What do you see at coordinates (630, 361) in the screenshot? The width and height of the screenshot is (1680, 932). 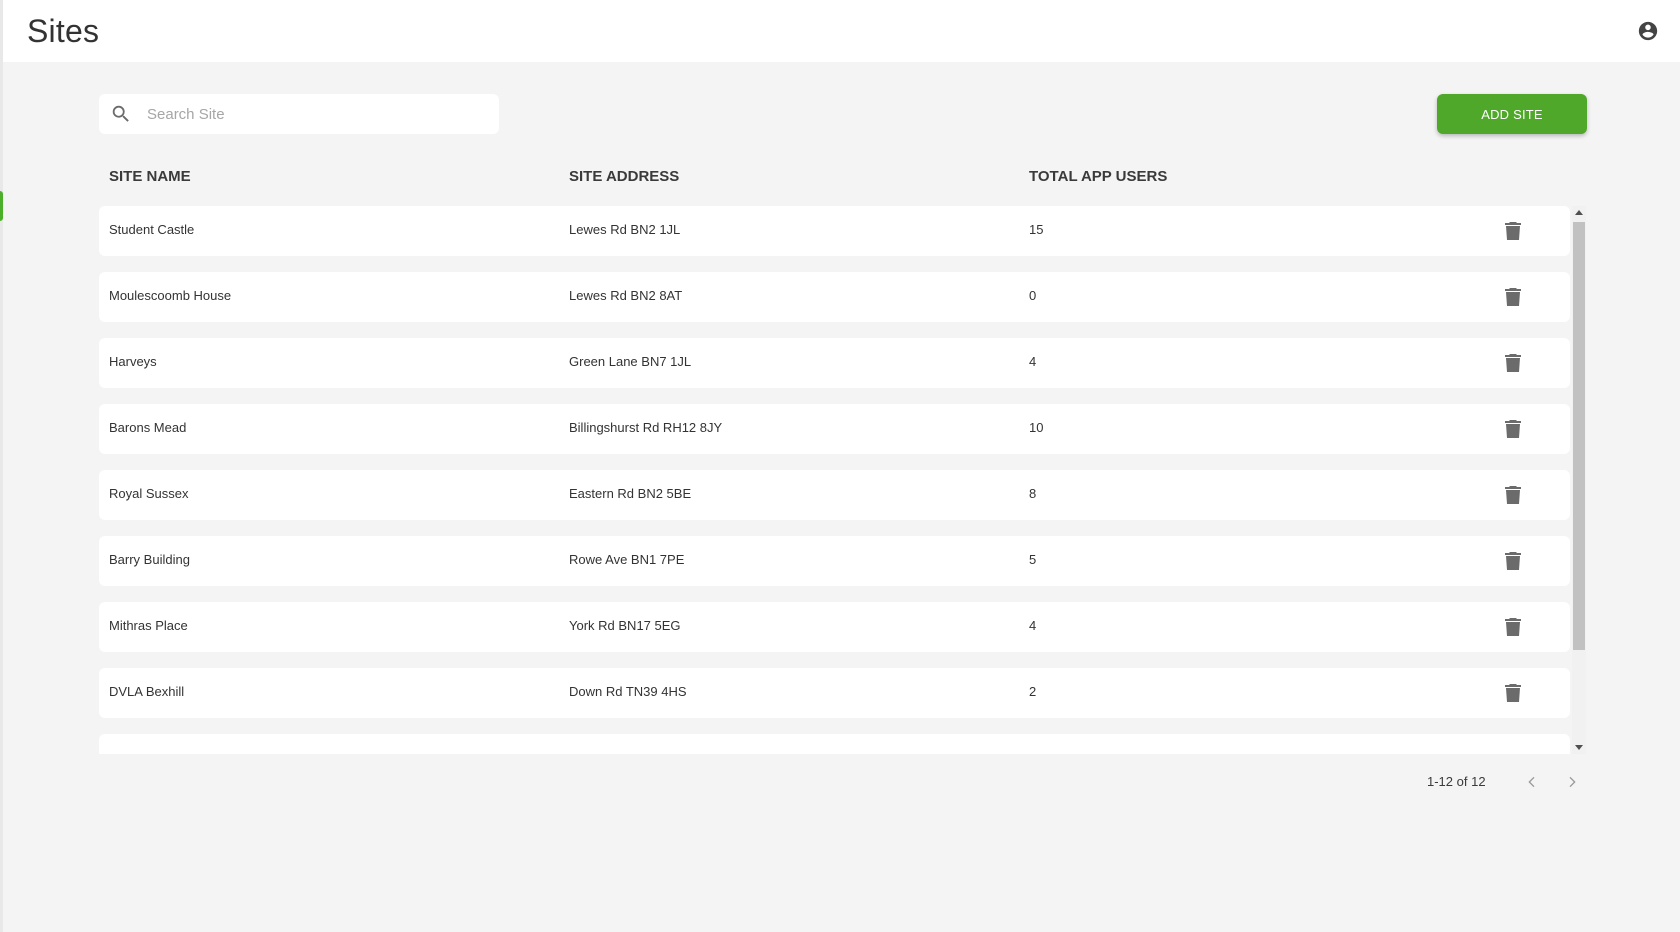 I see `site-address-cell: Green Lane BN7 1JL` at bounding box center [630, 361].